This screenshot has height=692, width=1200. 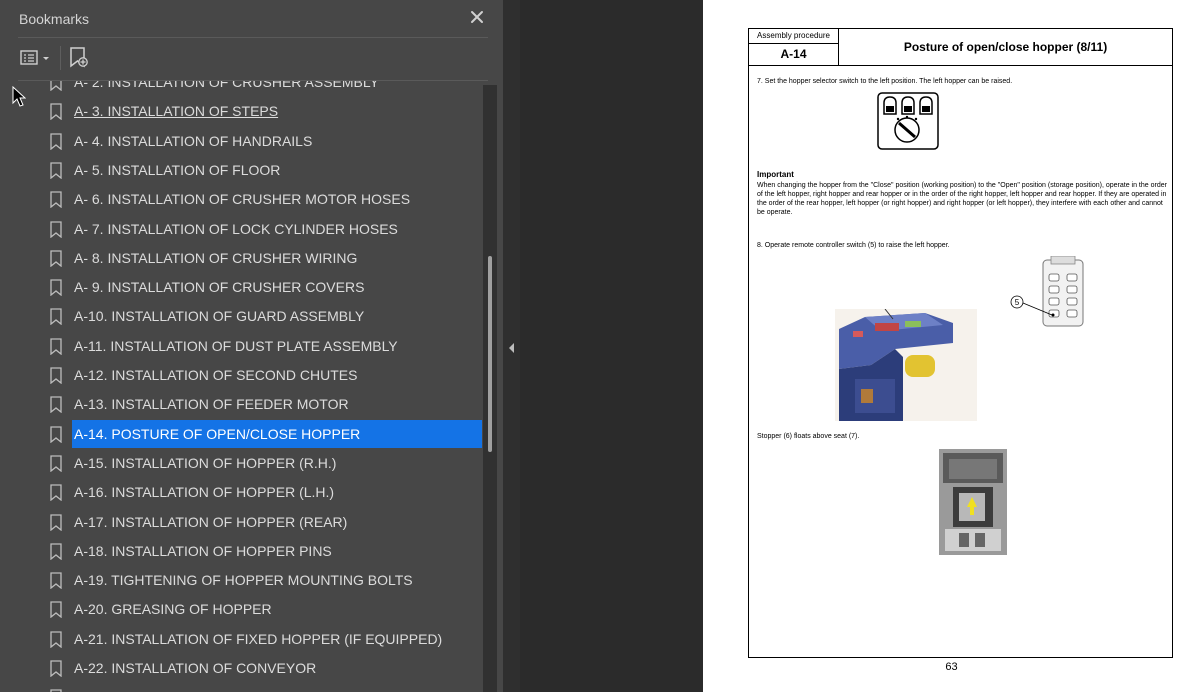 I want to click on stopper-text: Stopper (6) floats above seat (7)., so click(x=808, y=436).